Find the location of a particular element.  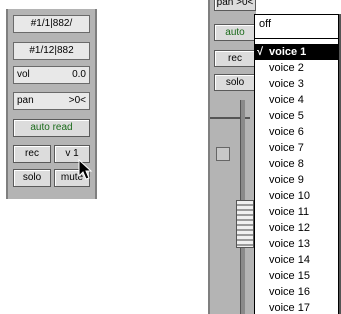

menu-item-label: voice 1 is located at coordinates (288, 52).